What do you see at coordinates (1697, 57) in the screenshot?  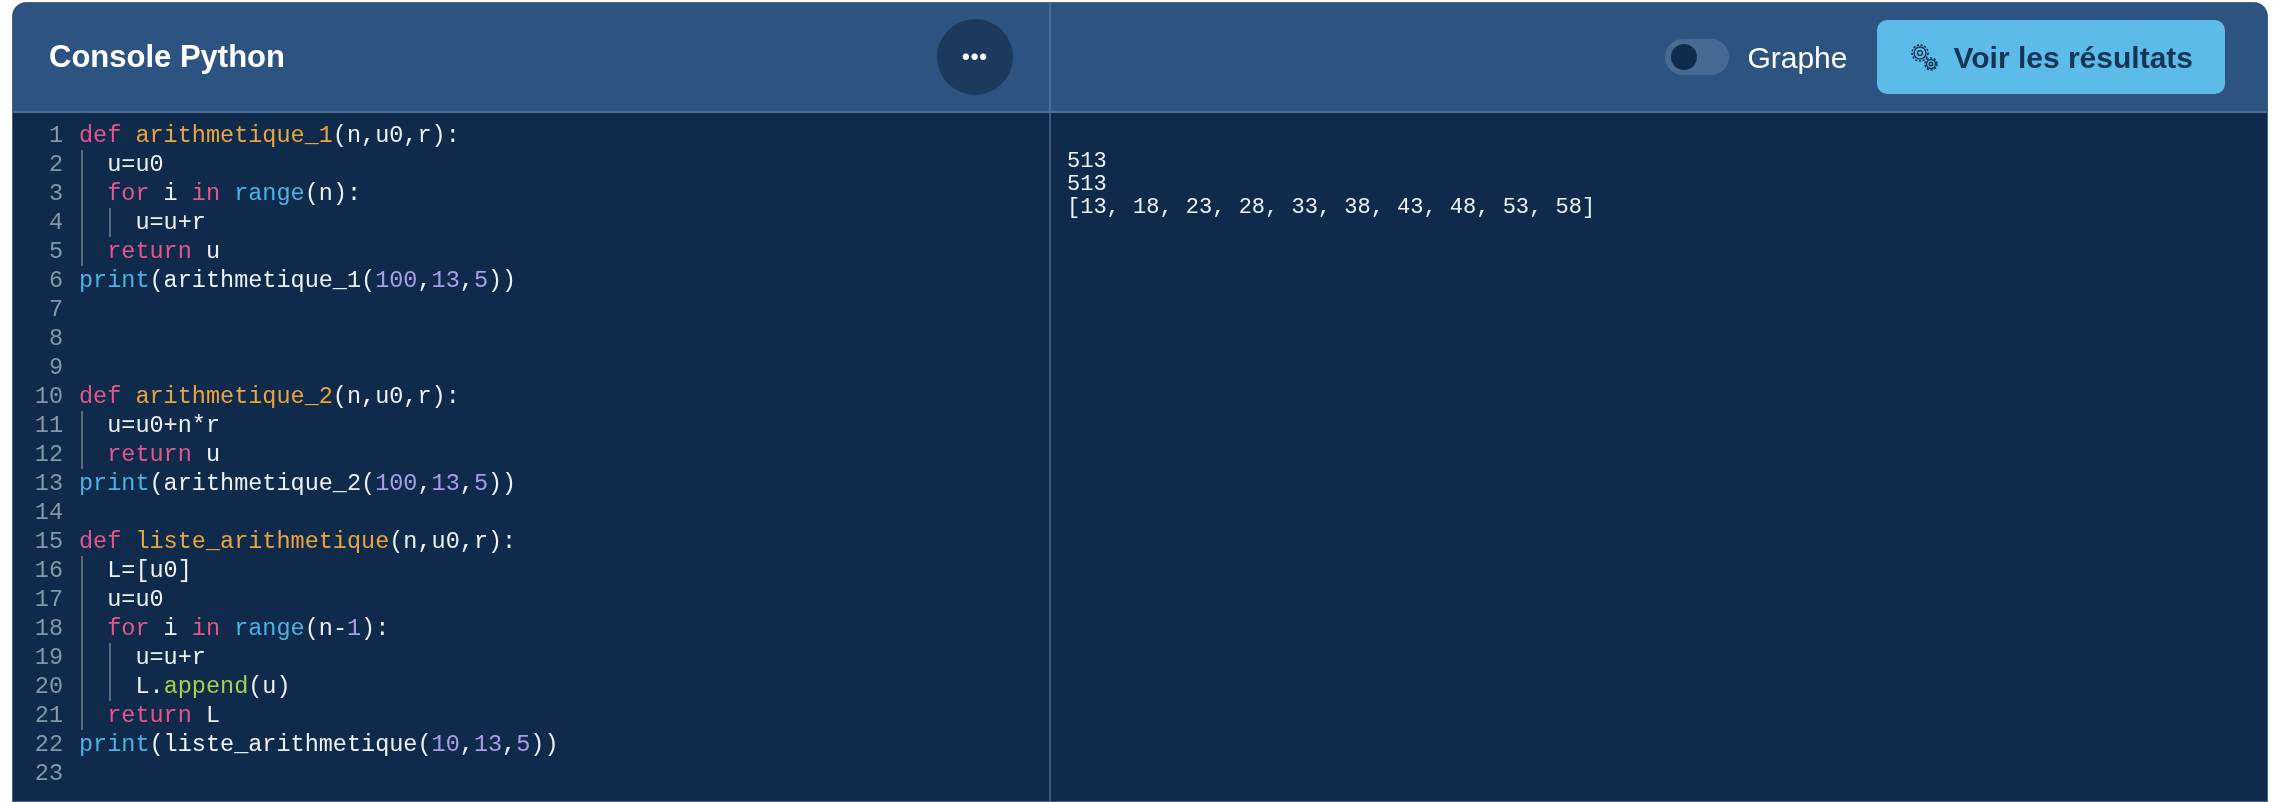 I see `graph-toggle` at bounding box center [1697, 57].